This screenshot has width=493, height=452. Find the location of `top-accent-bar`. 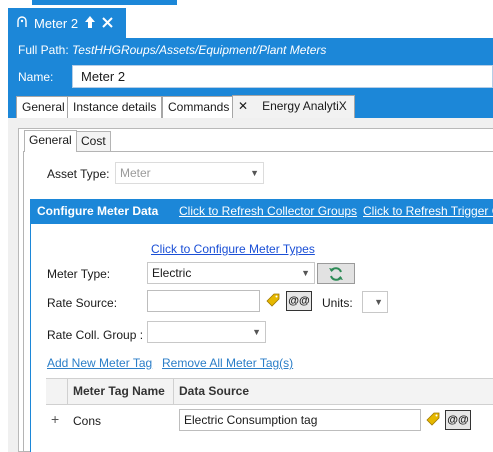

top-accent-bar is located at coordinates (104, 2).